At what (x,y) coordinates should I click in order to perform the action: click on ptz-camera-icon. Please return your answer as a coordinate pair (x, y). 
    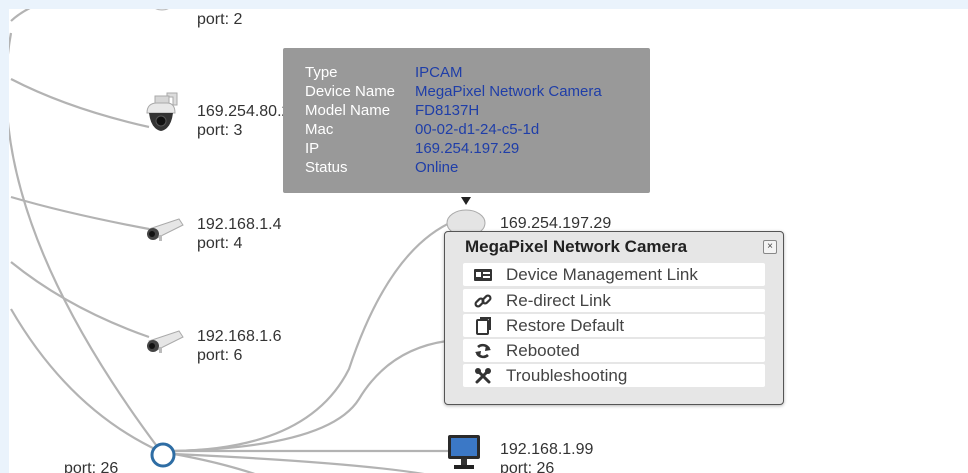
    Looking at the image, I should click on (163, 113).